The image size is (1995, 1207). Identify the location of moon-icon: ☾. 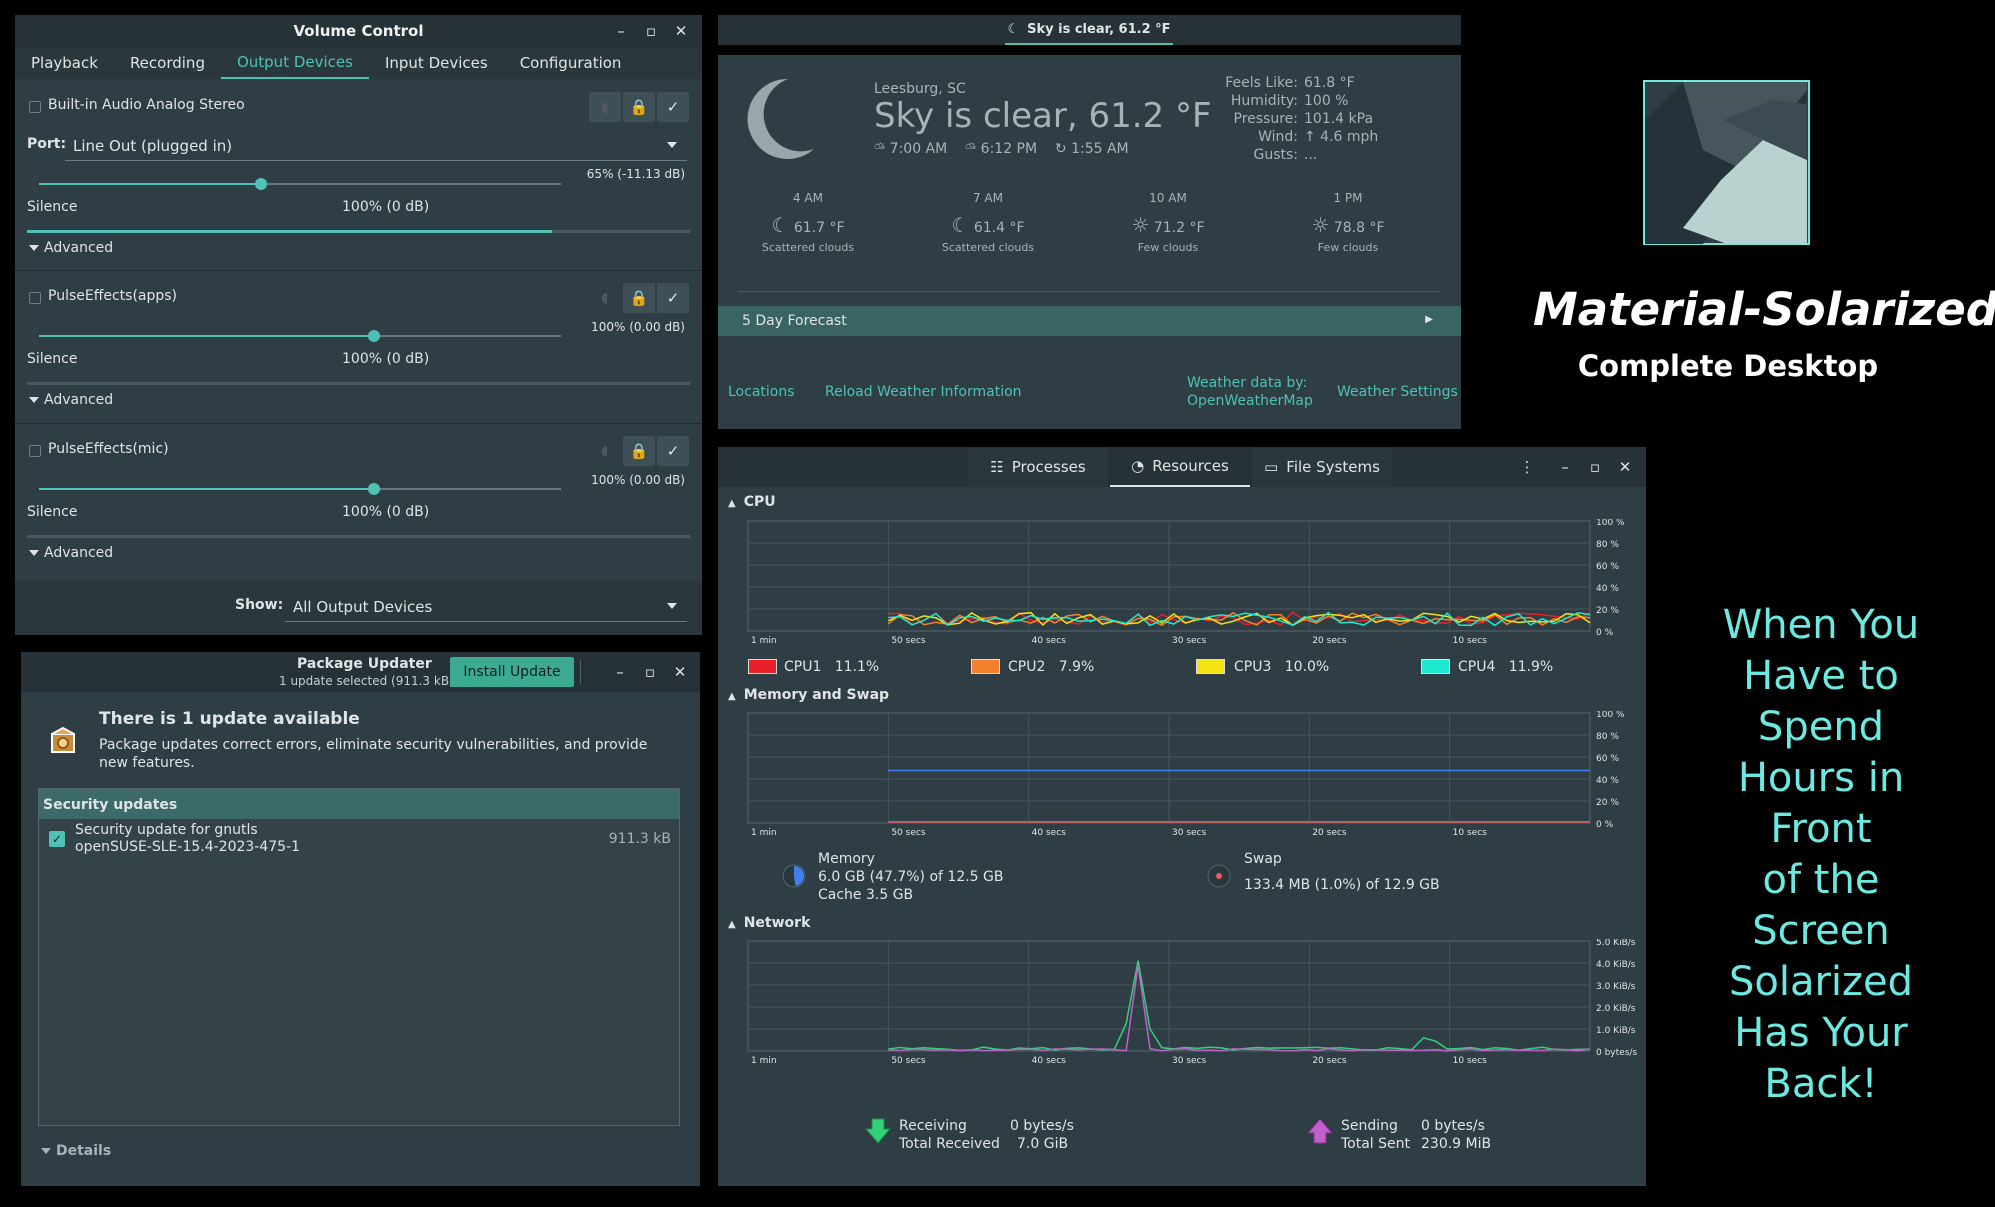
(1013, 29).